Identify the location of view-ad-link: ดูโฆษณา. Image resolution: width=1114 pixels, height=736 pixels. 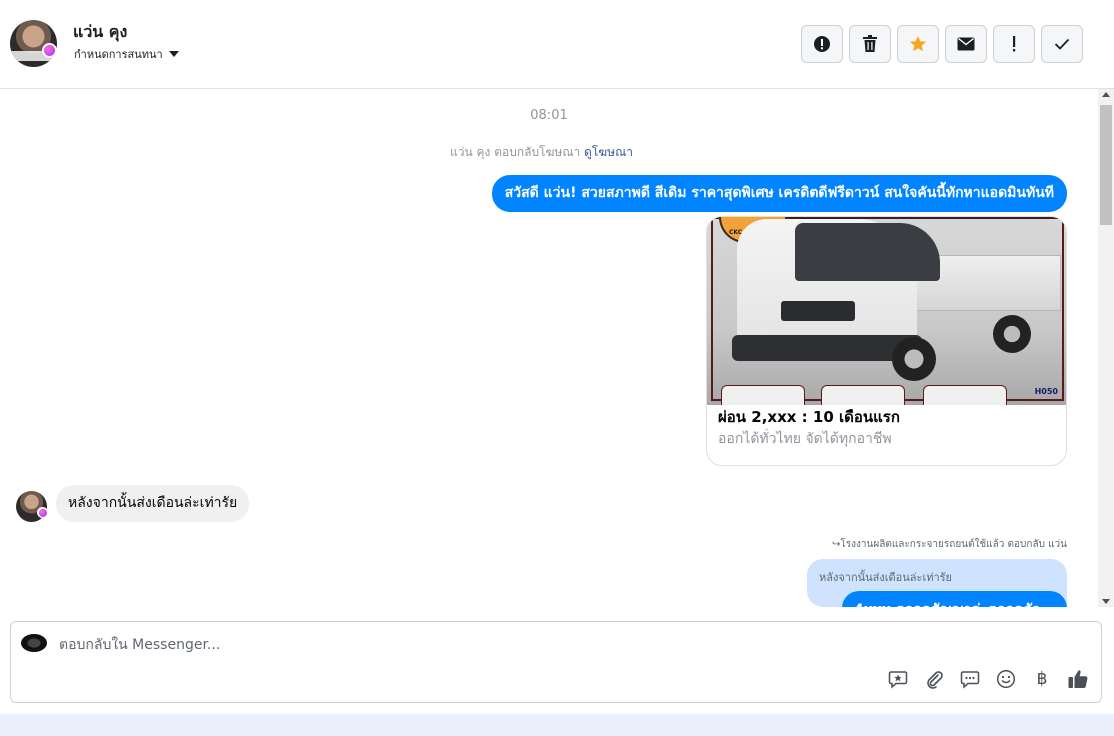
(608, 152).